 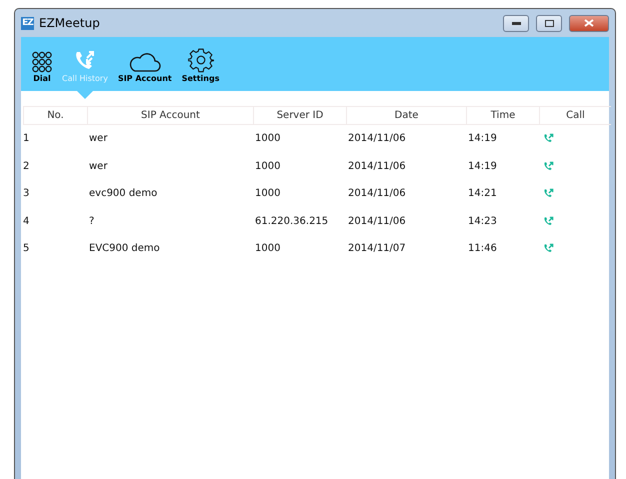 What do you see at coordinates (26, 221) in the screenshot?
I see `table-cell: 4` at bounding box center [26, 221].